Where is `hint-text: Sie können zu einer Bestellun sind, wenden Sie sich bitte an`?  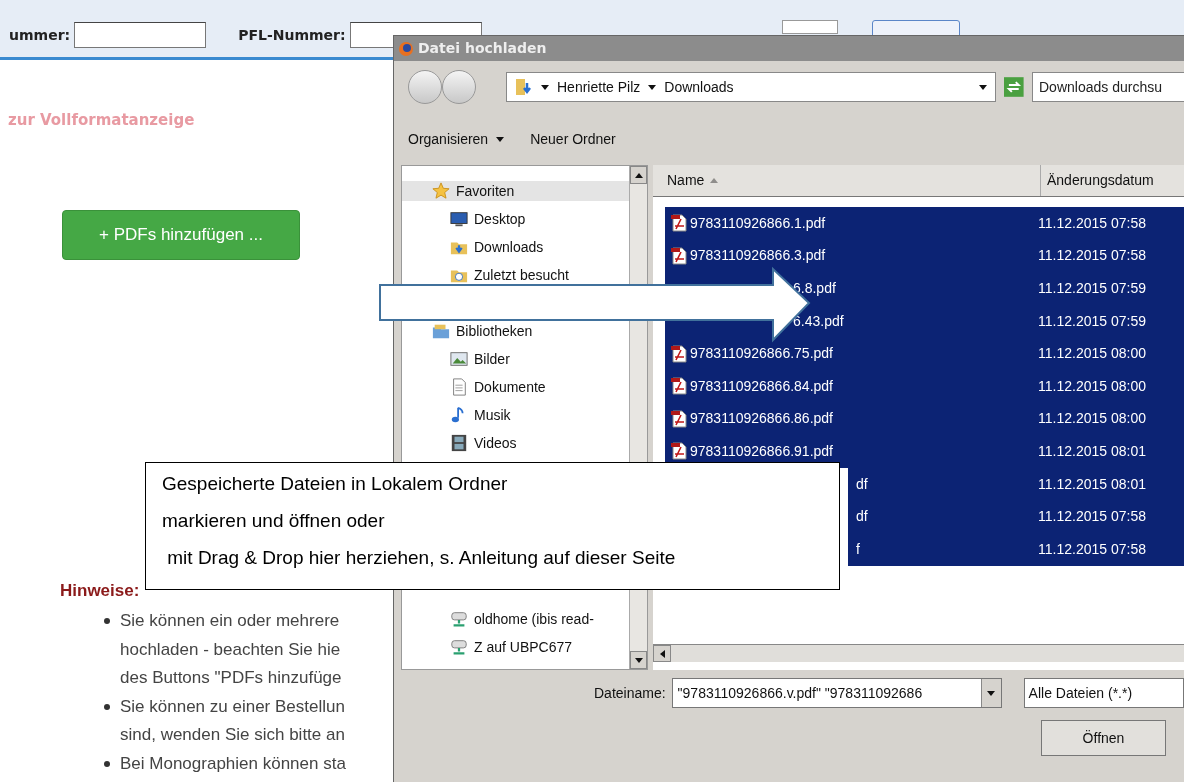
hint-text: Sie können zu einer Bestellun sind, wenden Sie sich bitte an is located at coordinates (232, 720).